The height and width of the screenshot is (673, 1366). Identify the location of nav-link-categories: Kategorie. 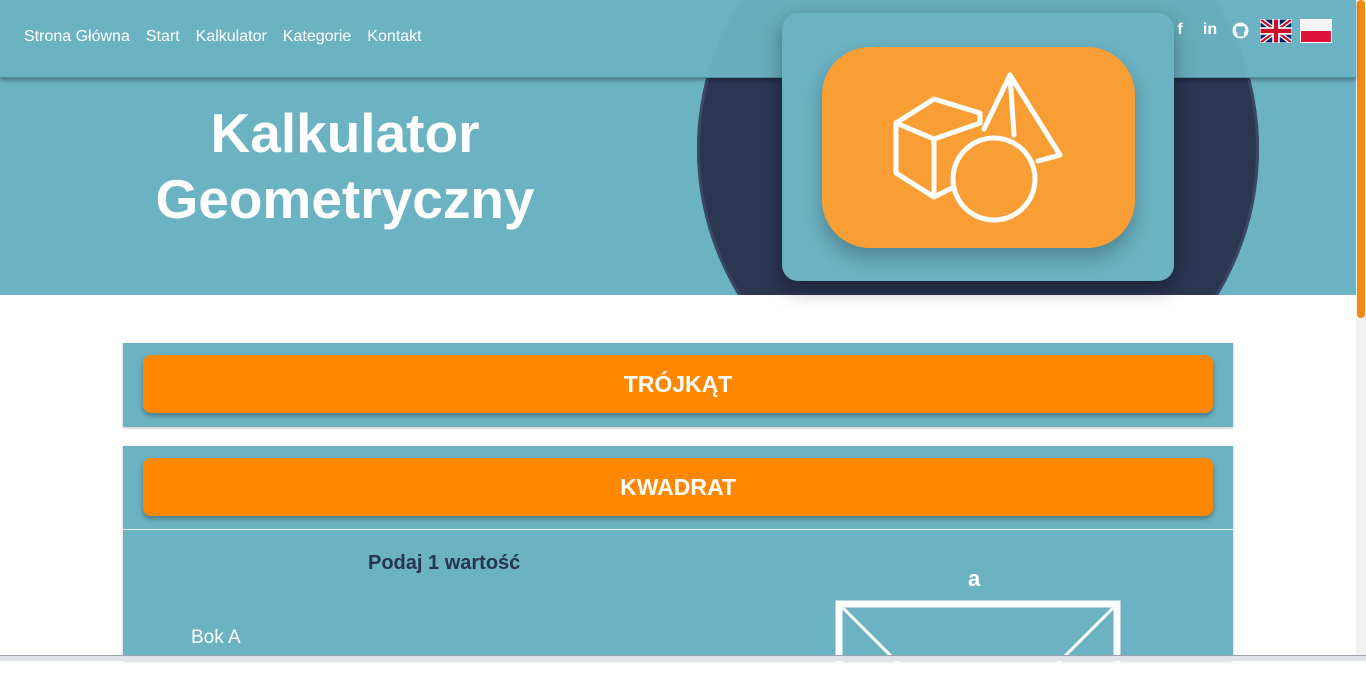
(317, 37).